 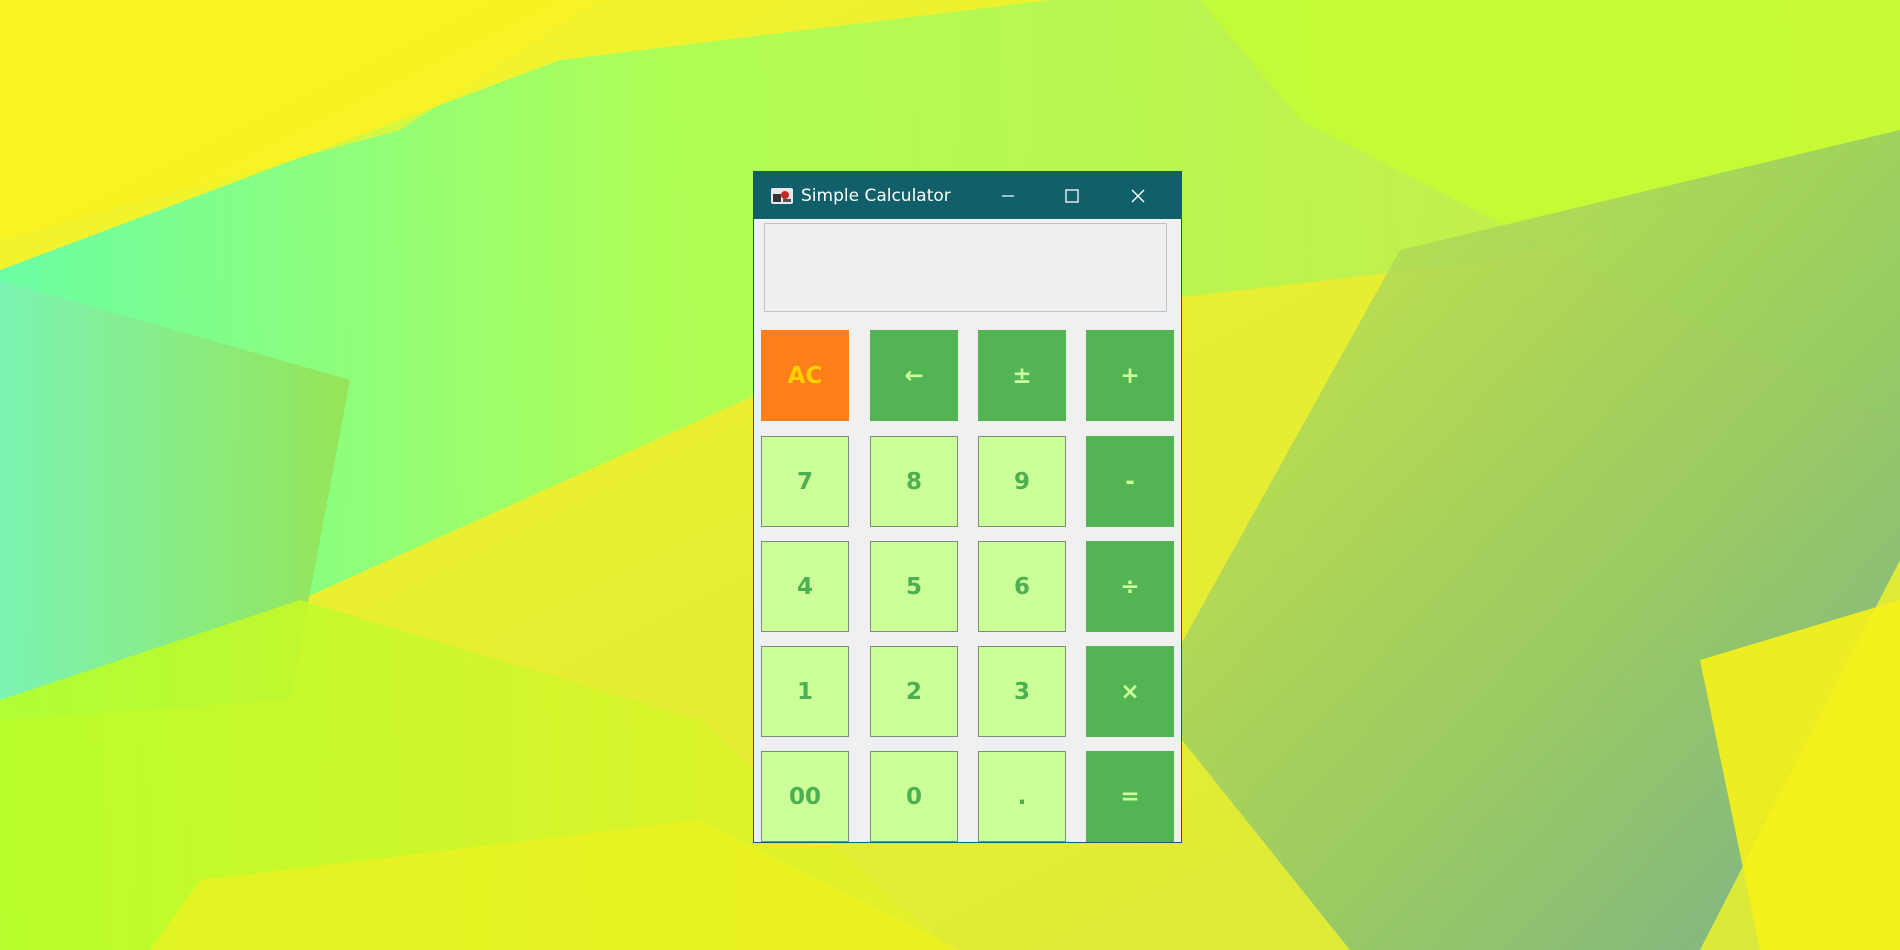 What do you see at coordinates (914, 691) in the screenshot?
I see `digit-2-button: 2` at bounding box center [914, 691].